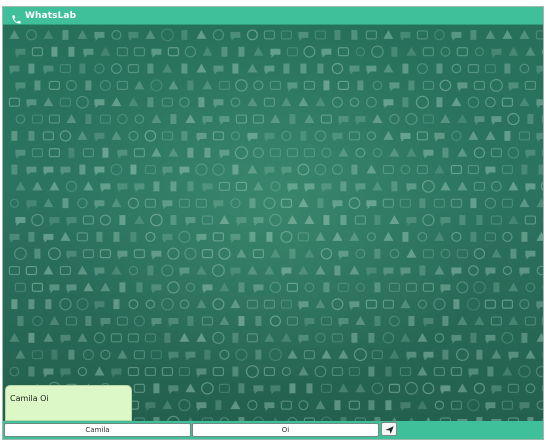  What do you see at coordinates (97, 430) in the screenshot?
I see `name-input` at bounding box center [97, 430].